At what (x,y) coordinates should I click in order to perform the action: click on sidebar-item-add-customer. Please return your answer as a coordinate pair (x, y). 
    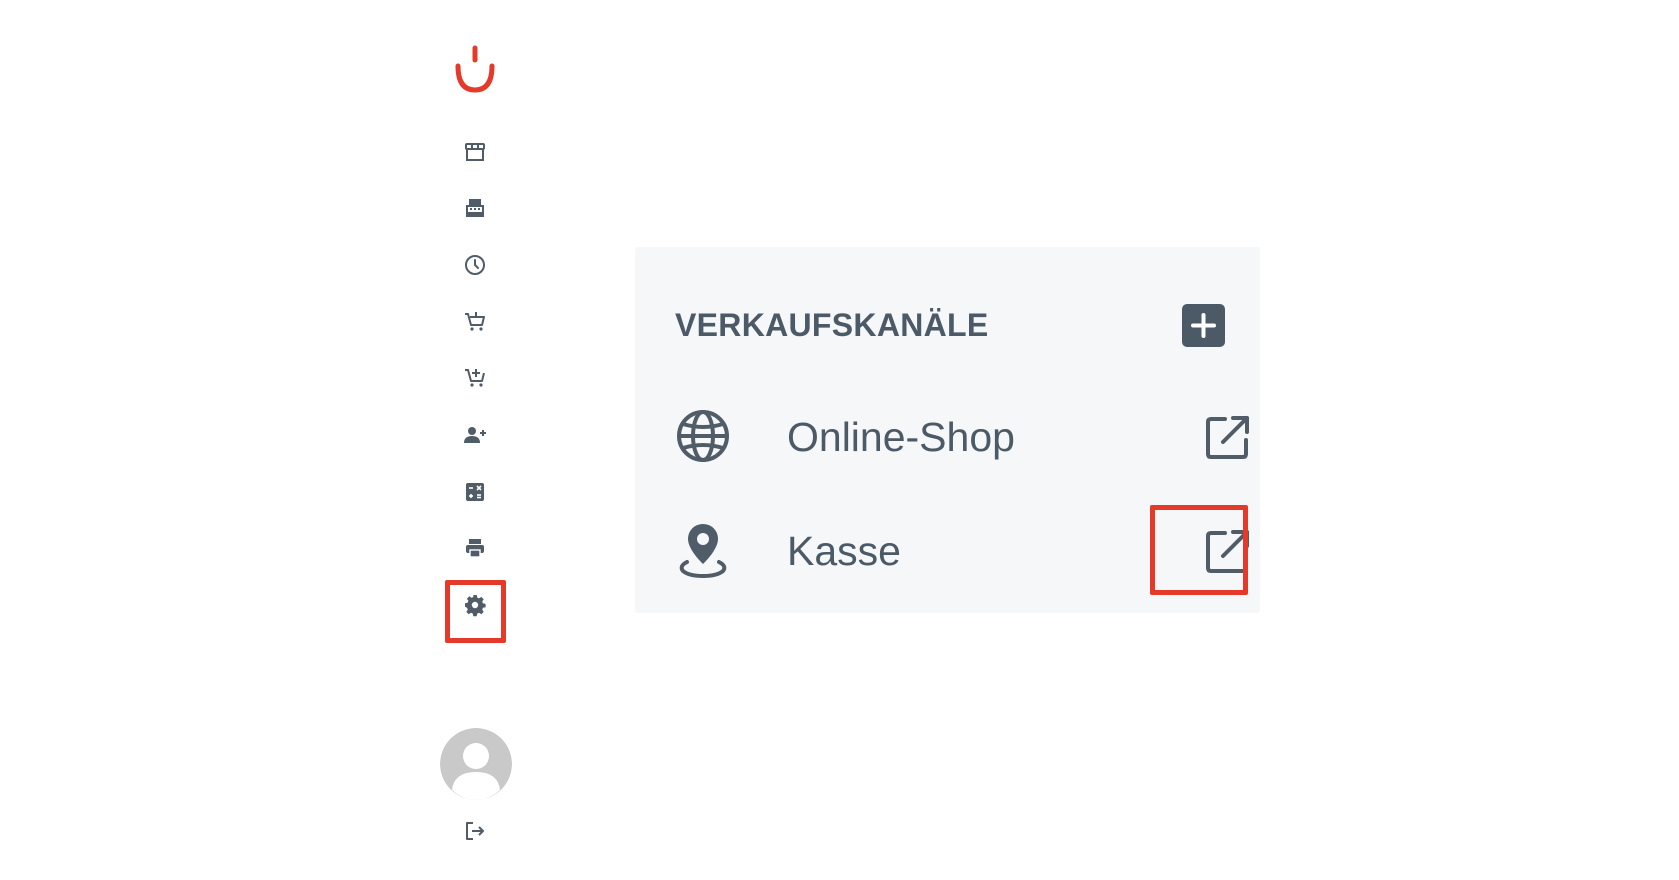
    Looking at the image, I should click on (475, 435).